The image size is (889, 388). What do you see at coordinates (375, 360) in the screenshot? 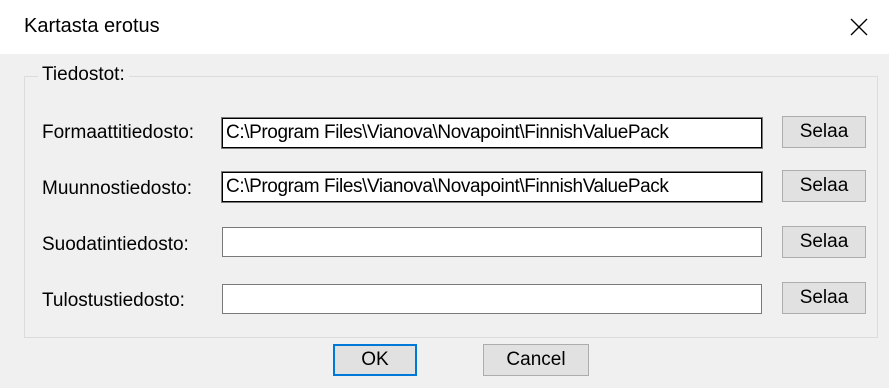
I see `ok-button: OK` at bounding box center [375, 360].